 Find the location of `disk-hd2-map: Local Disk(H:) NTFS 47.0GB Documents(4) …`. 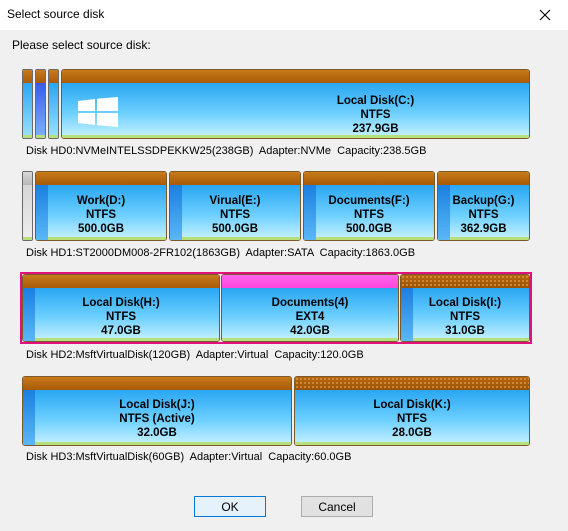

disk-hd2-map: Local Disk(H:) NTFS 47.0GB Documents(4) … is located at coordinates (276, 308).